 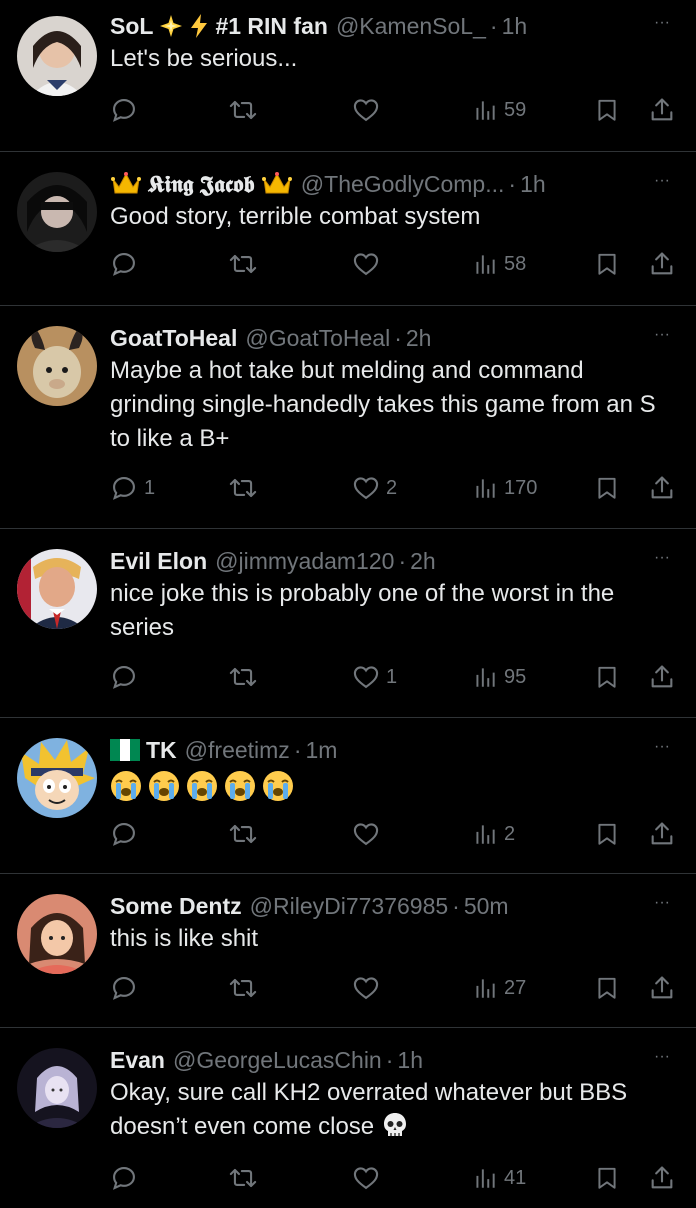 What do you see at coordinates (374, 488) in the screenshot?
I see `like-button: 2` at bounding box center [374, 488].